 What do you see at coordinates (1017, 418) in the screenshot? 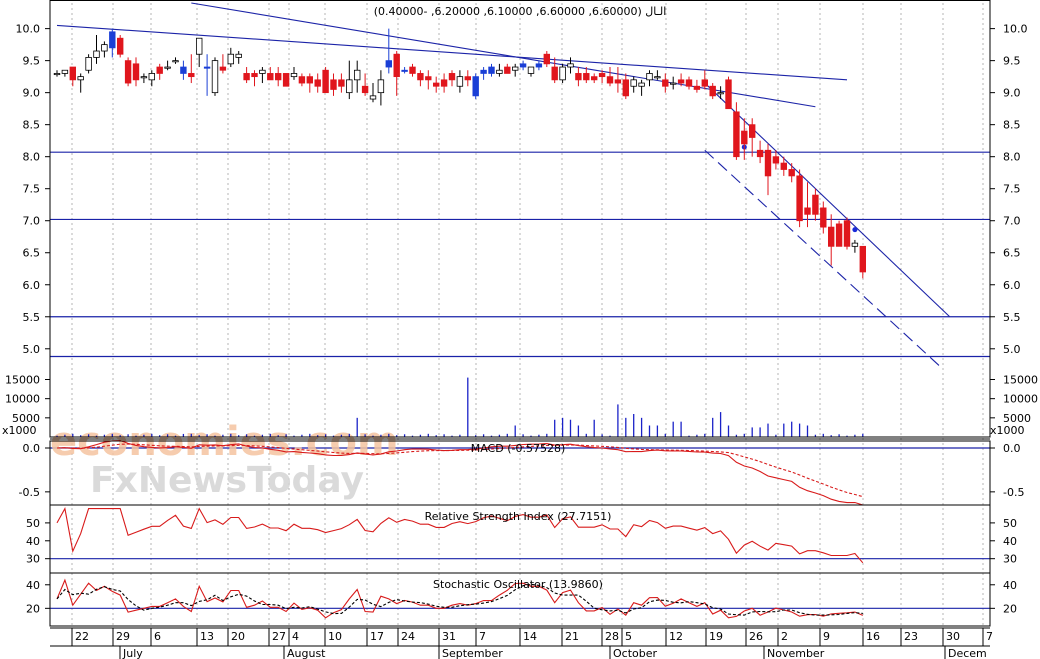
I see `volume-ytick-right: 5000` at bounding box center [1017, 418].